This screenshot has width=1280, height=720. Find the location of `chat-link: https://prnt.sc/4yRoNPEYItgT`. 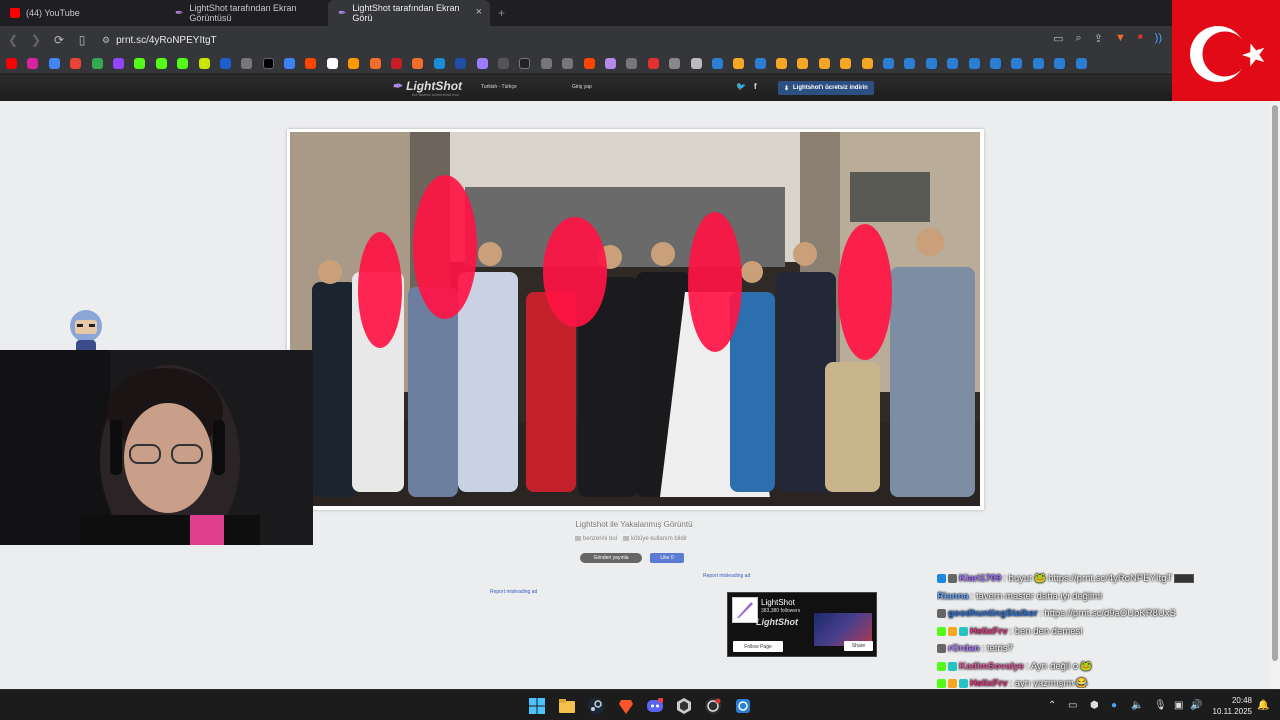

chat-link: https://prnt.sc/4yRoNPEYItgT is located at coordinates (1110, 578).